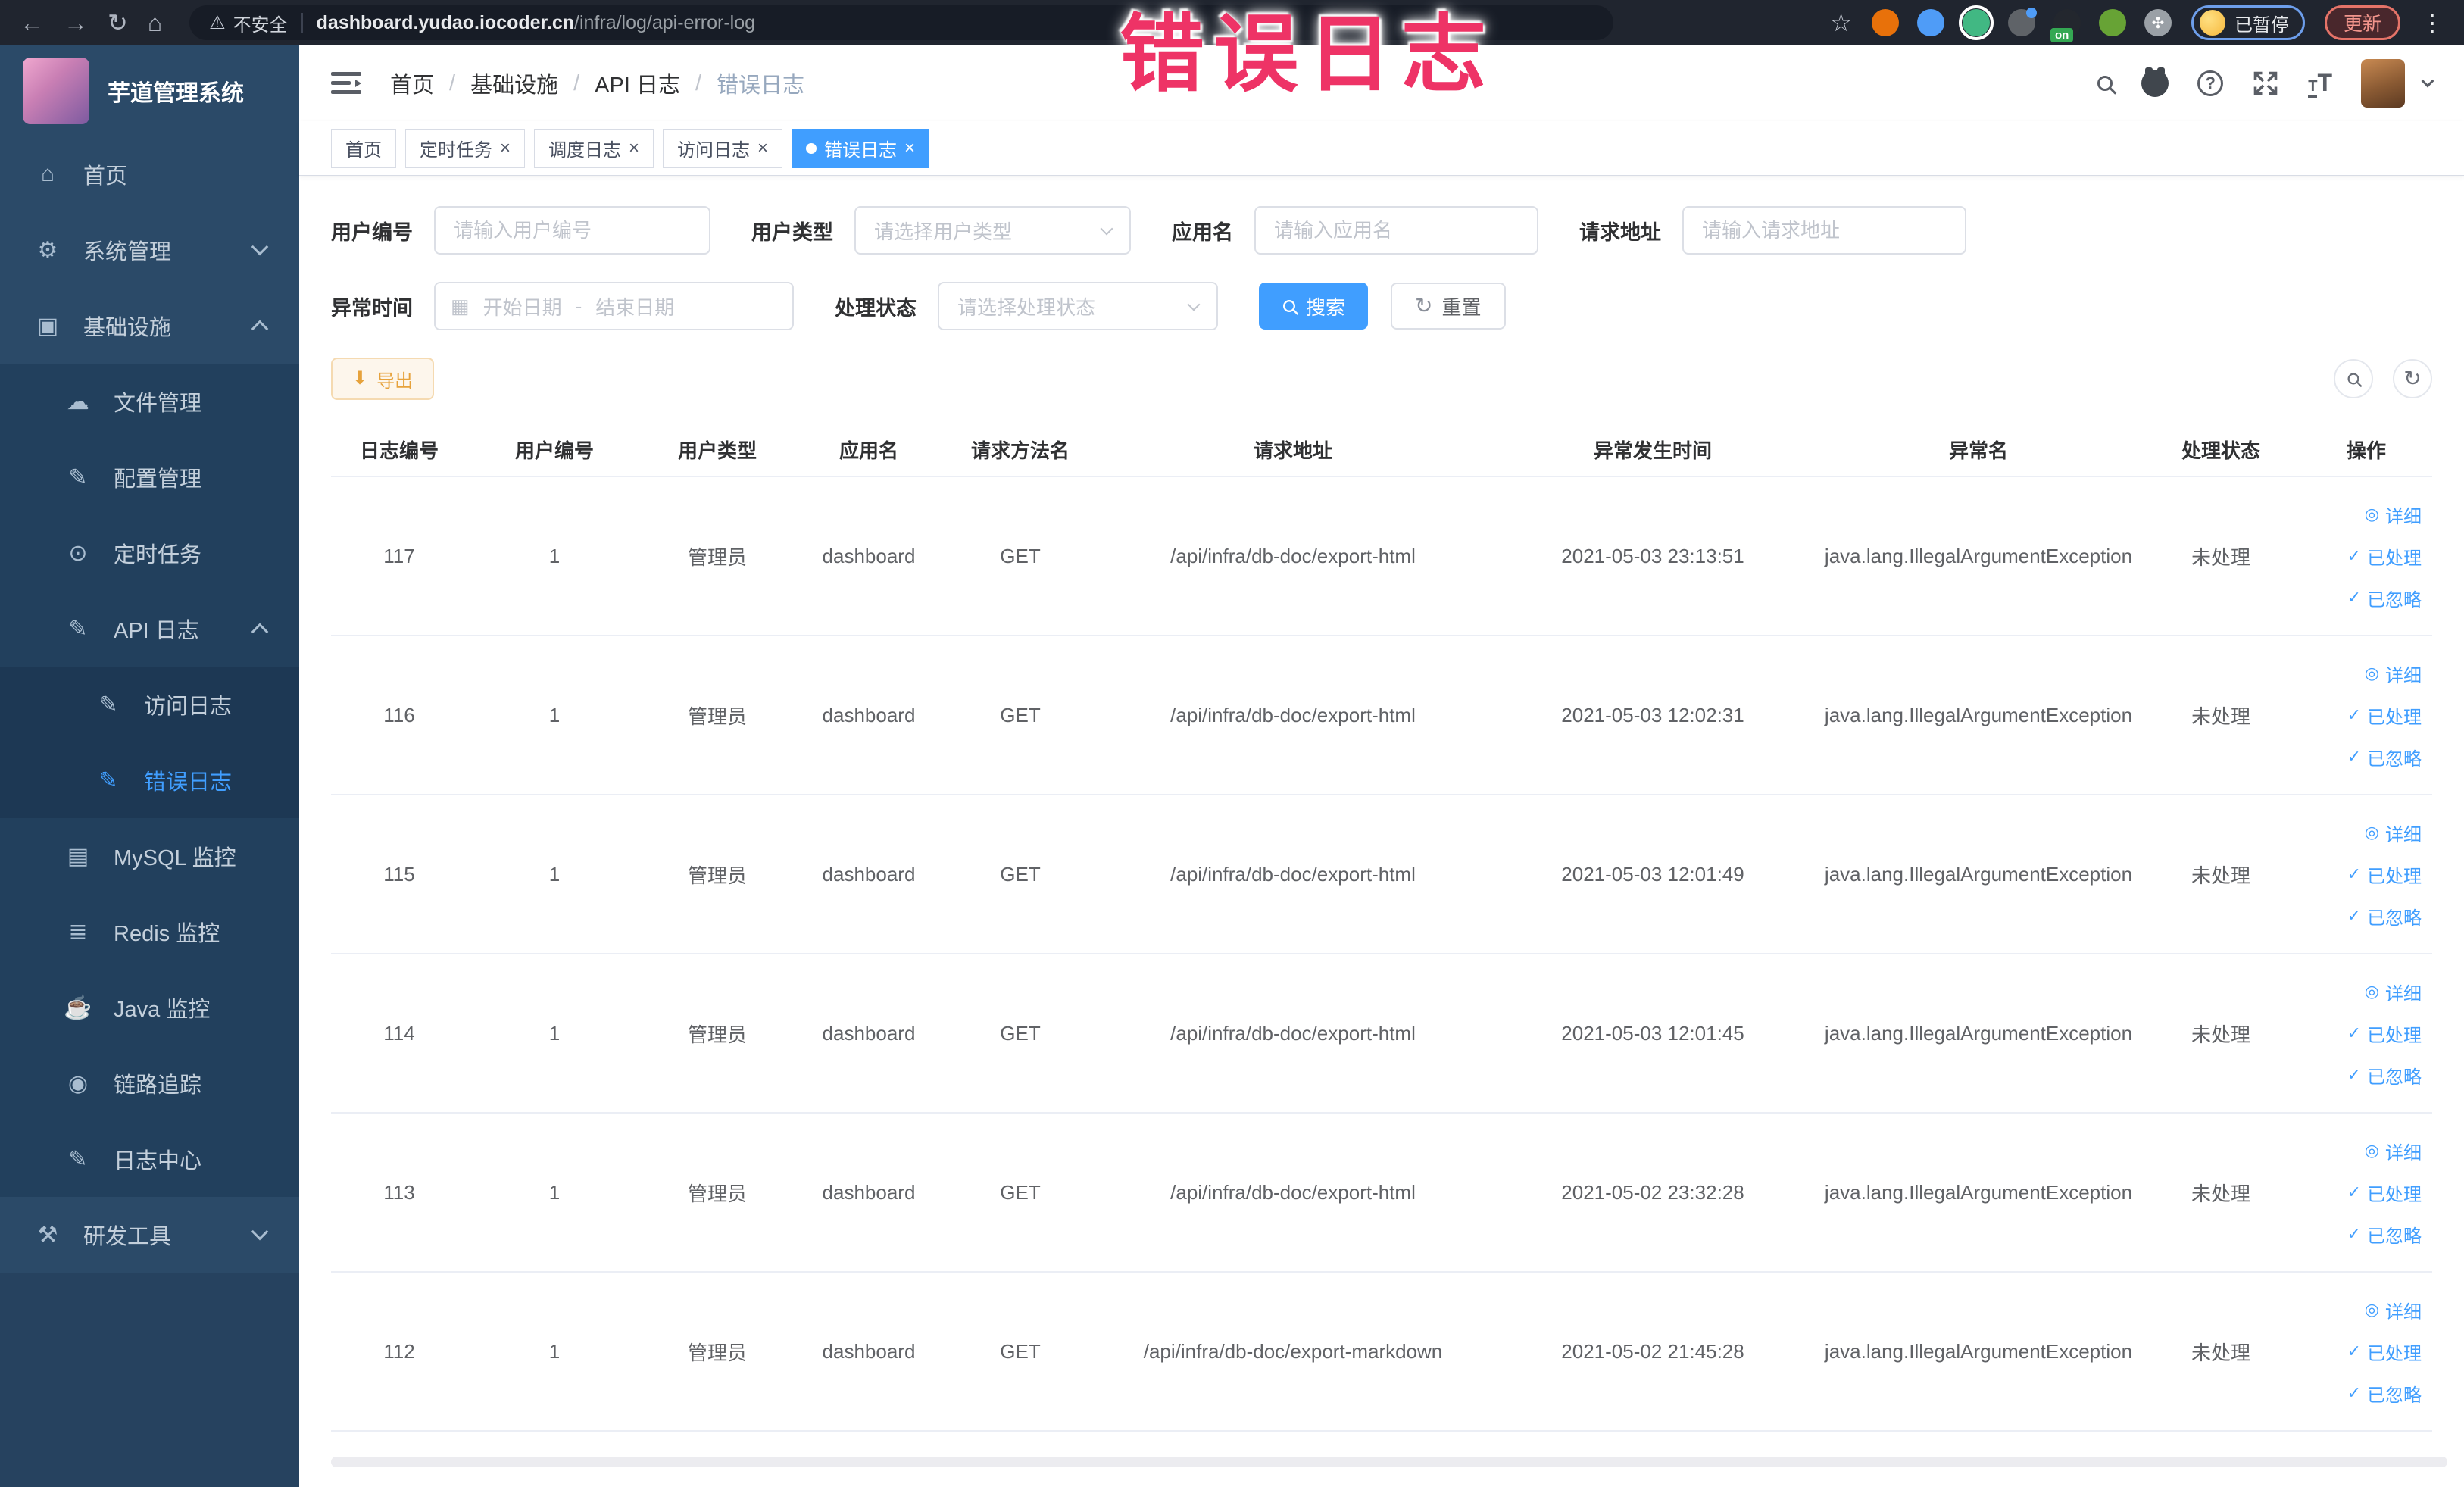 The width and height of the screenshot is (2464, 1487). I want to click on github-icon, so click(2155, 82).